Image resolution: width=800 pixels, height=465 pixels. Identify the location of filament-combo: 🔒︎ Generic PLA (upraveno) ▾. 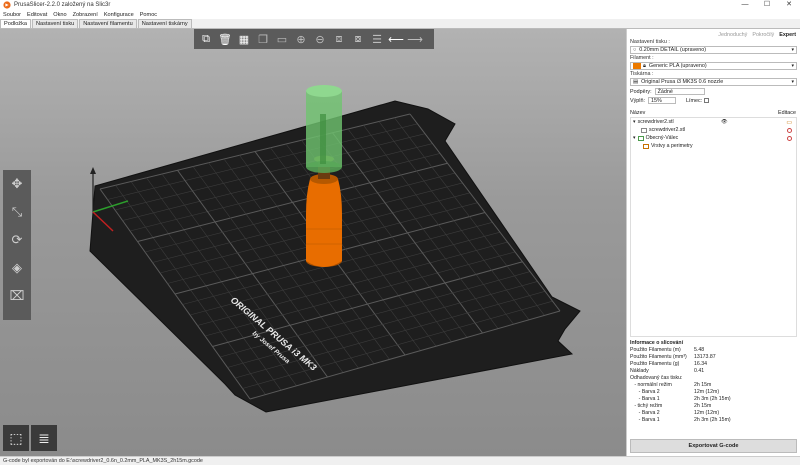
(713, 66).